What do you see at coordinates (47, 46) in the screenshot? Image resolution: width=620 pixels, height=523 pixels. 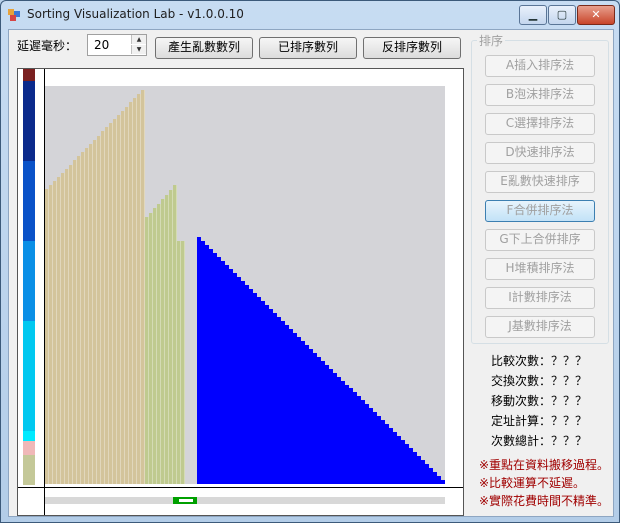 I see `delay-label: 延遲毫秒：` at bounding box center [47, 46].